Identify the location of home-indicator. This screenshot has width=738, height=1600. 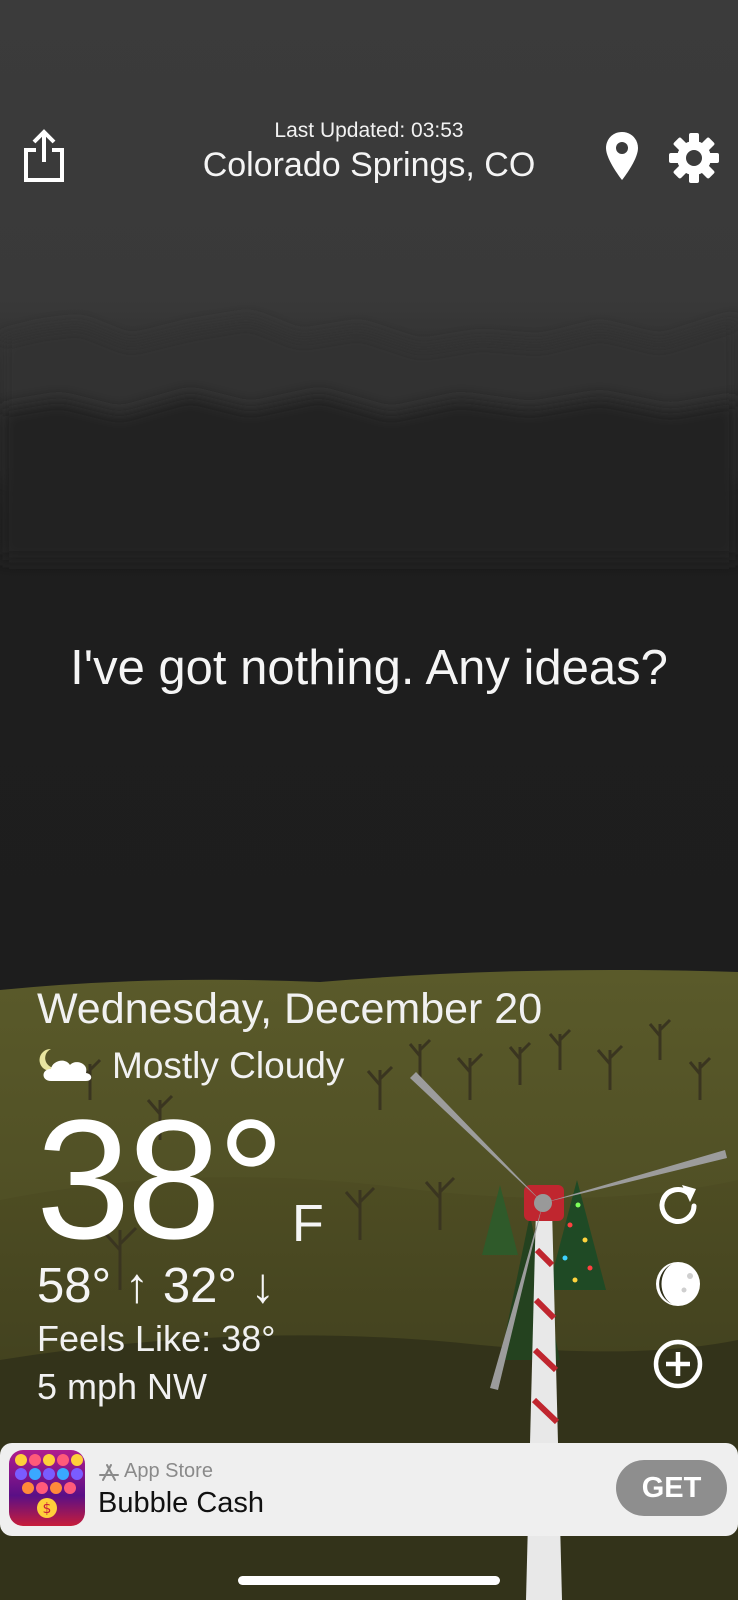
(369, 1580).